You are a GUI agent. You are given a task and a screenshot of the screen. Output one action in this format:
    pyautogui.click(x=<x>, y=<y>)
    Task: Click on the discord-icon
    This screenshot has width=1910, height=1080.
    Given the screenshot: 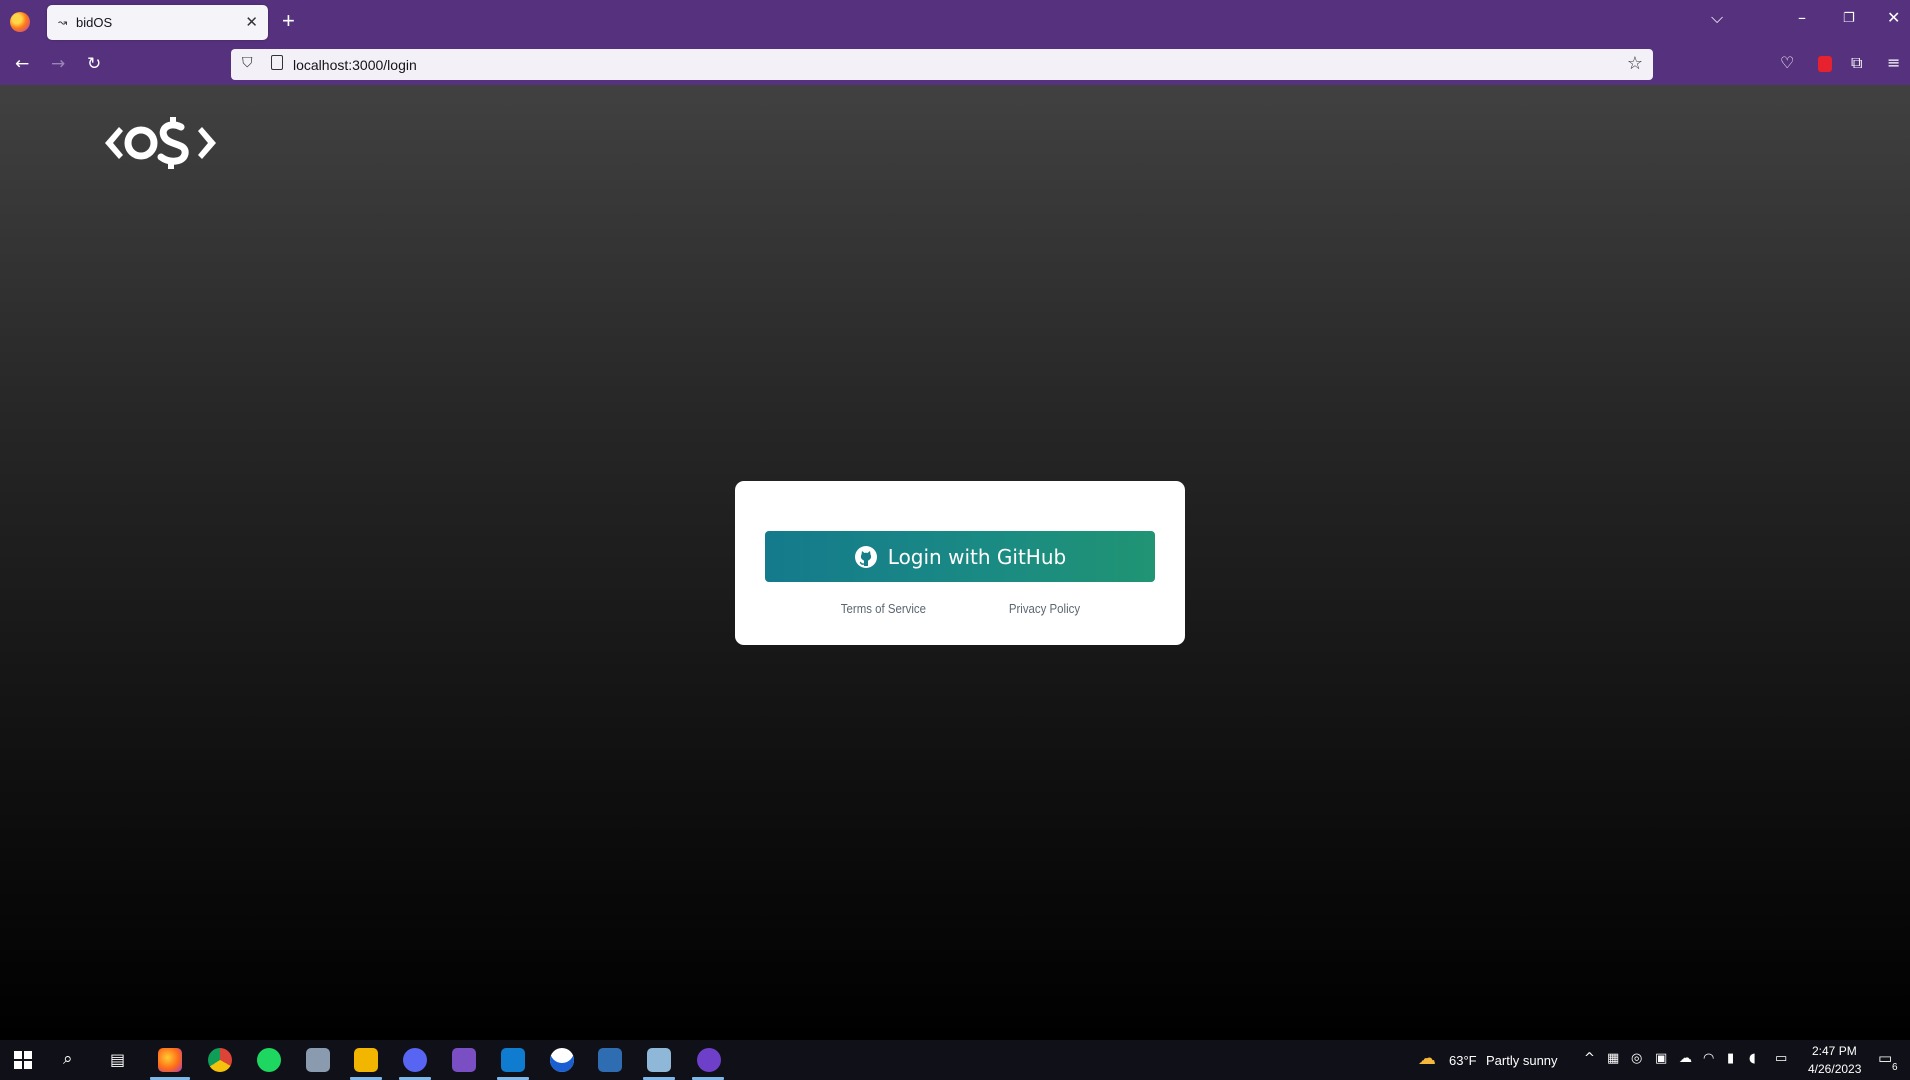 What is the action you would take?
    pyautogui.click(x=415, y=1060)
    